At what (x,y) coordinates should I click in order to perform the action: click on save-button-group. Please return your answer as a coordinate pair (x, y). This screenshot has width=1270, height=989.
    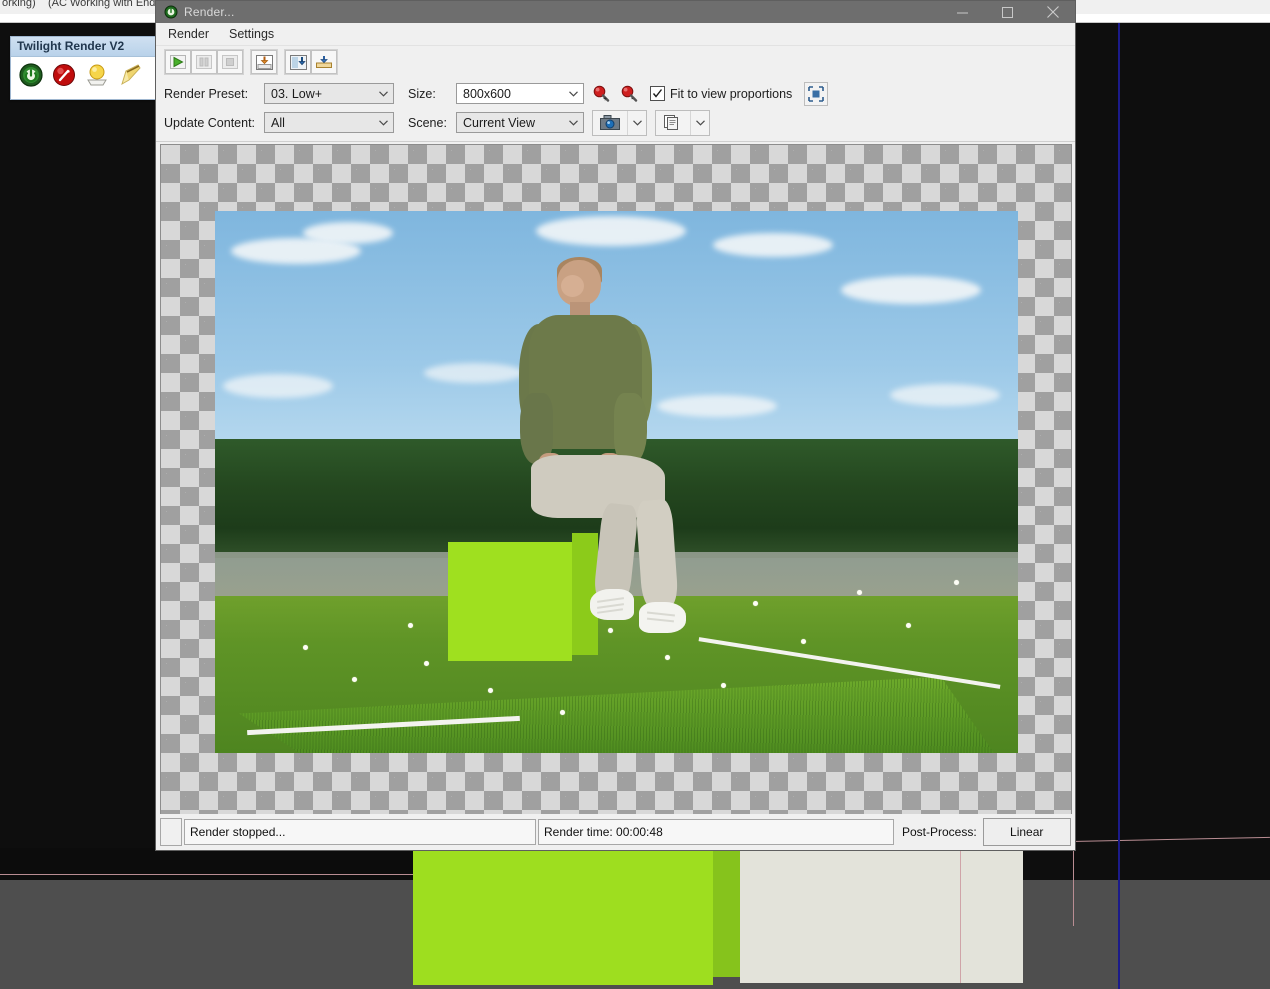
    Looking at the image, I should click on (264, 62).